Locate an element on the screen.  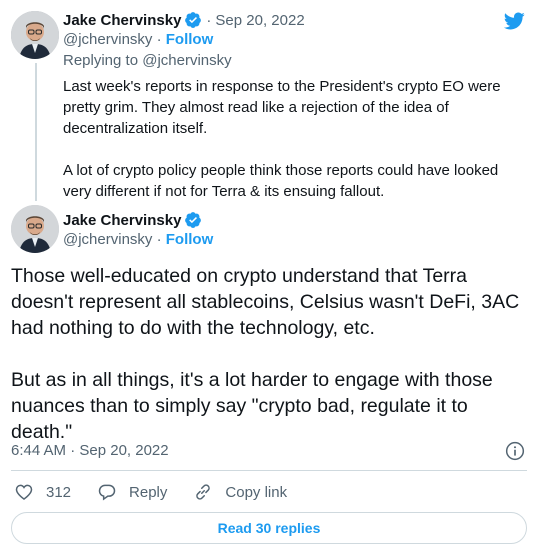
reply-label: Reply is located at coordinates (148, 492).